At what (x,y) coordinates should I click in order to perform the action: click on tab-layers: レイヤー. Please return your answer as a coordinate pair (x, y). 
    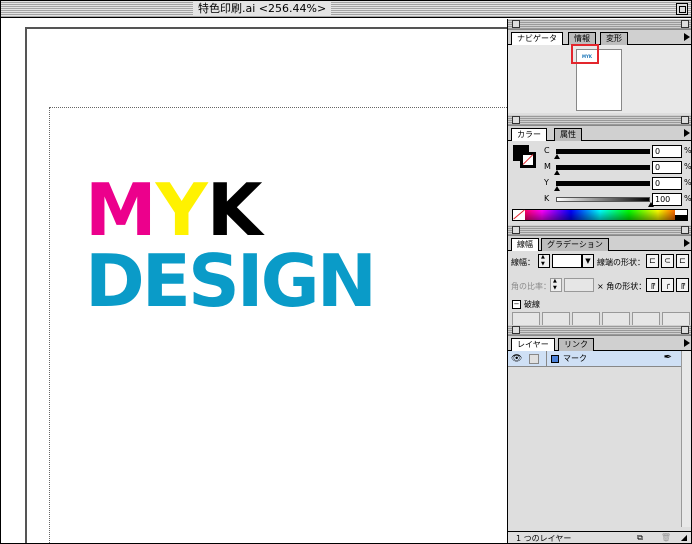
    Looking at the image, I should click on (533, 345).